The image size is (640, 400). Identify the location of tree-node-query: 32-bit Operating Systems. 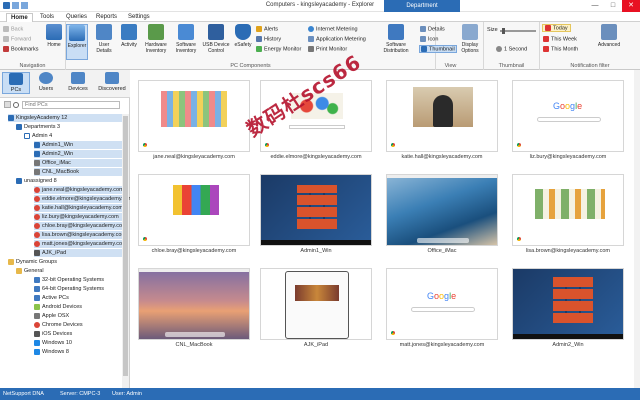
(69, 280).